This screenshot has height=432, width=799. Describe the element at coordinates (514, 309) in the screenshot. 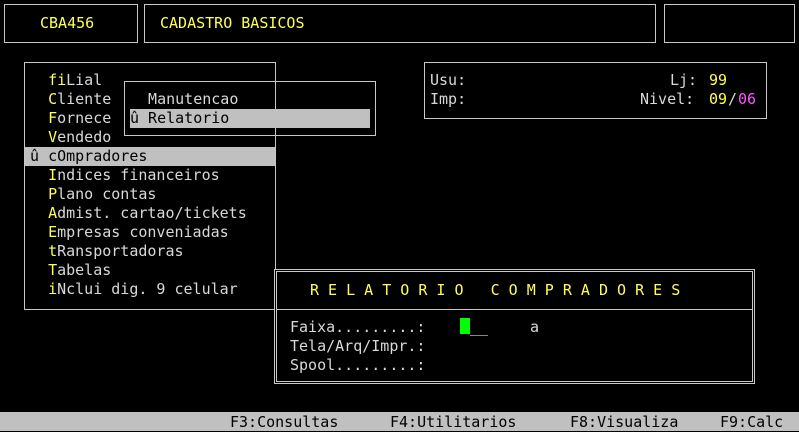

I see `report-title-divider` at that location.